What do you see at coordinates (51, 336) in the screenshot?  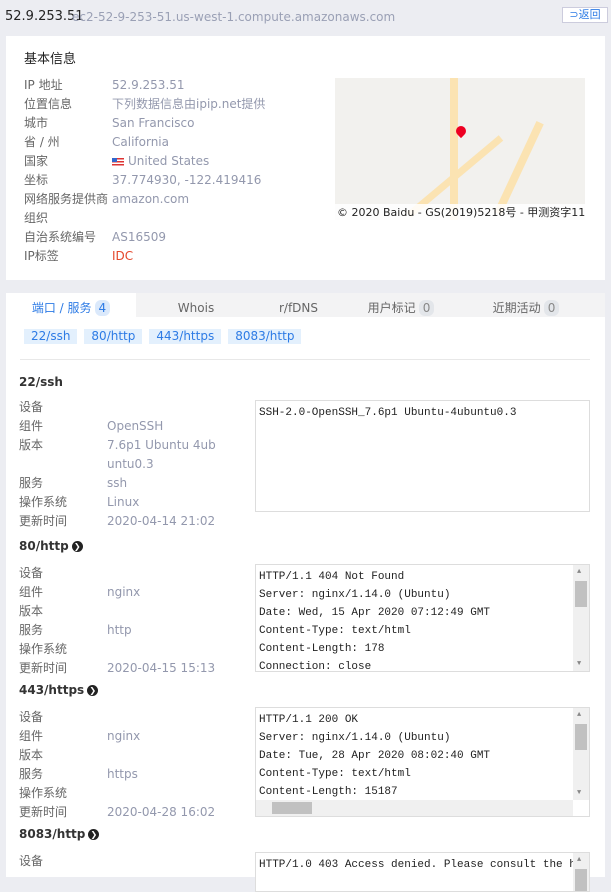 I see `port-tag: 22/ssh` at bounding box center [51, 336].